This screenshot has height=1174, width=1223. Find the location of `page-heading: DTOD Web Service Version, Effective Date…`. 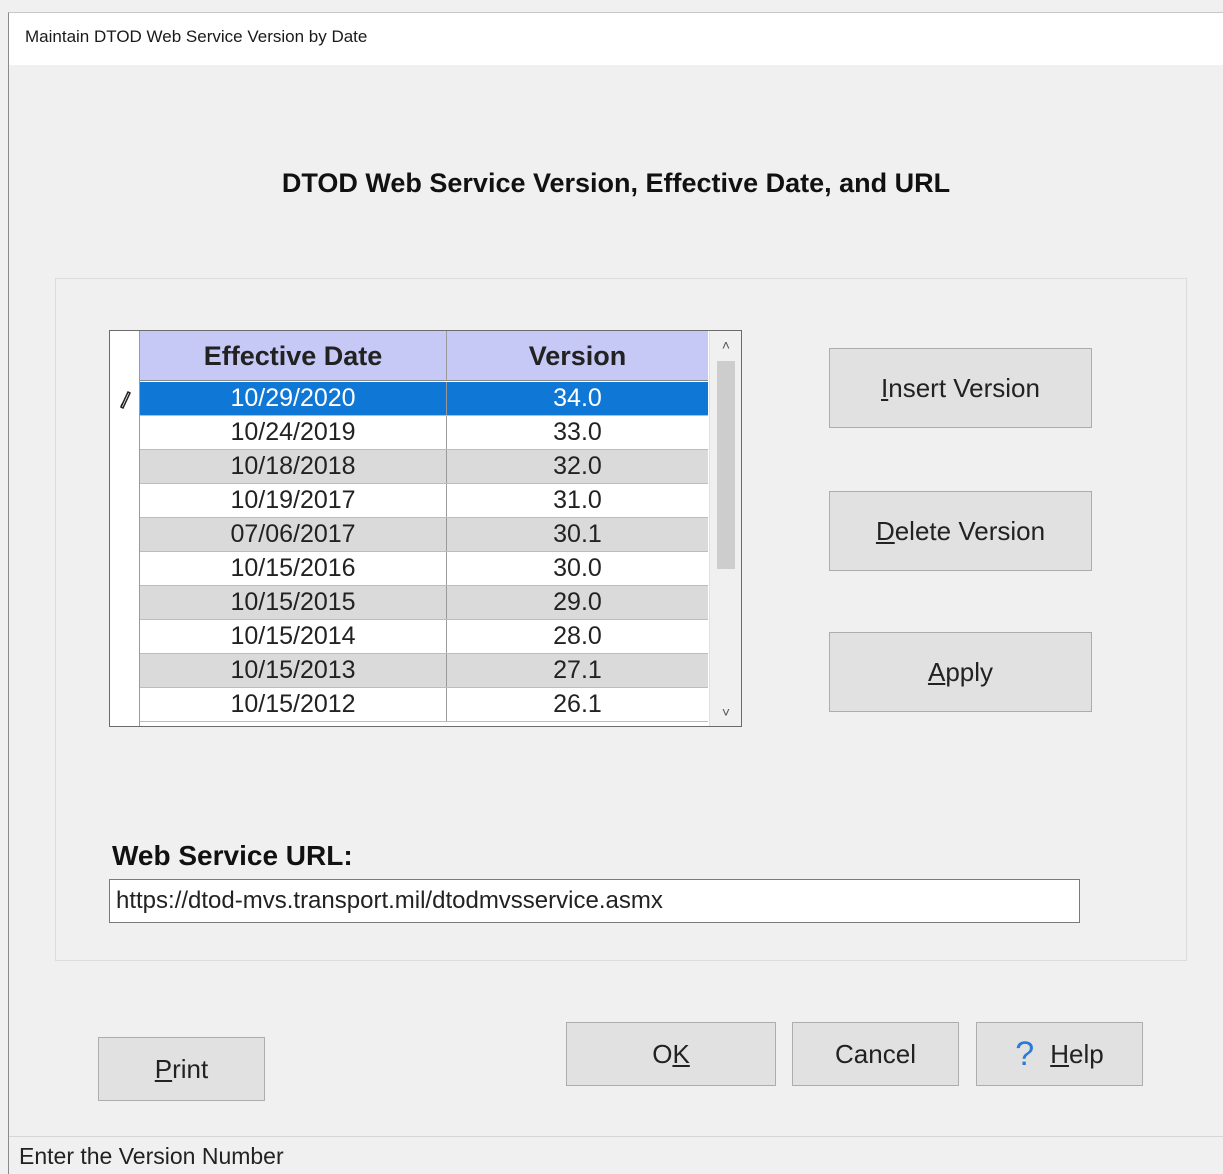

page-heading: DTOD Web Service Version, Effective Date… is located at coordinates (616, 183).